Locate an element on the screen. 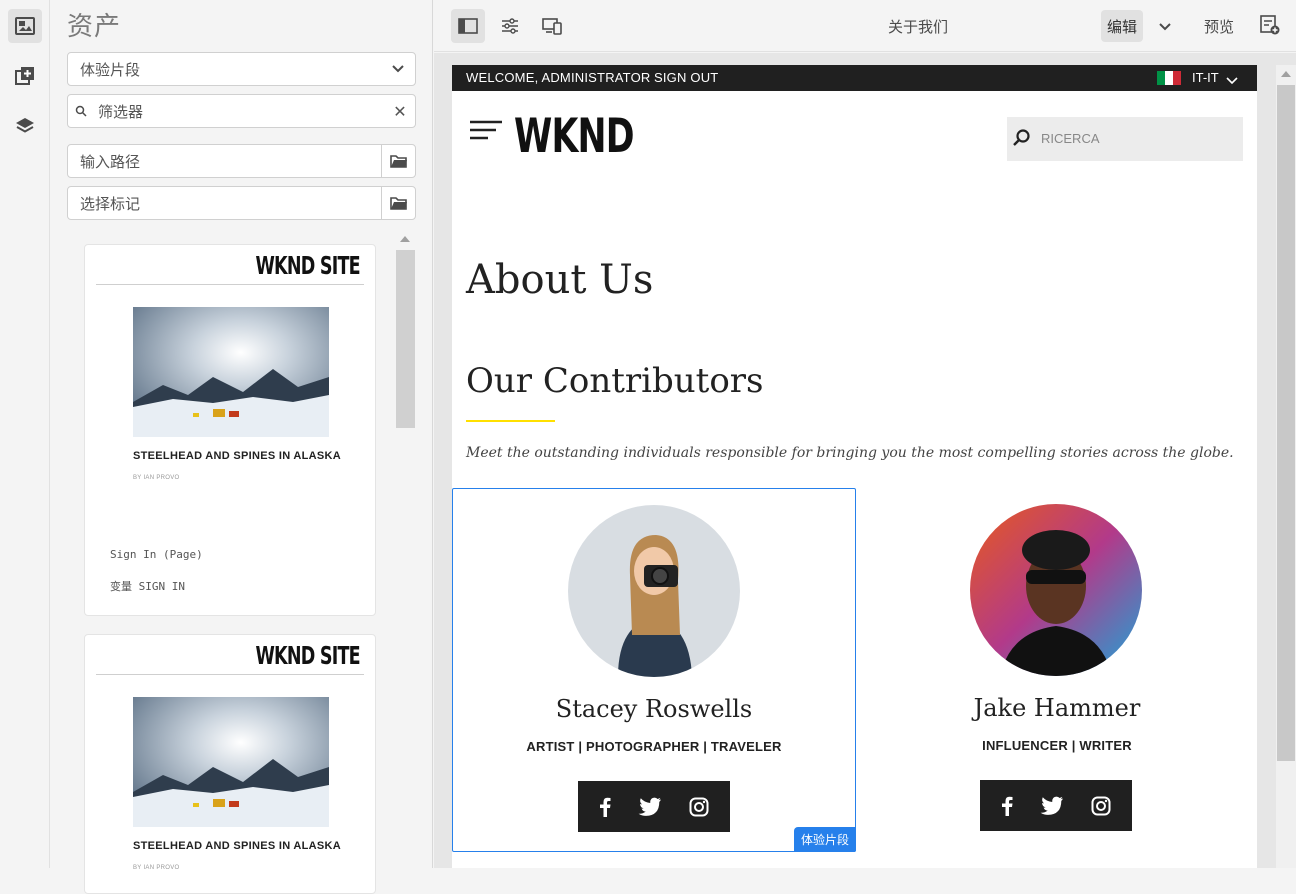  device-icon is located at coordinates (552, 26).